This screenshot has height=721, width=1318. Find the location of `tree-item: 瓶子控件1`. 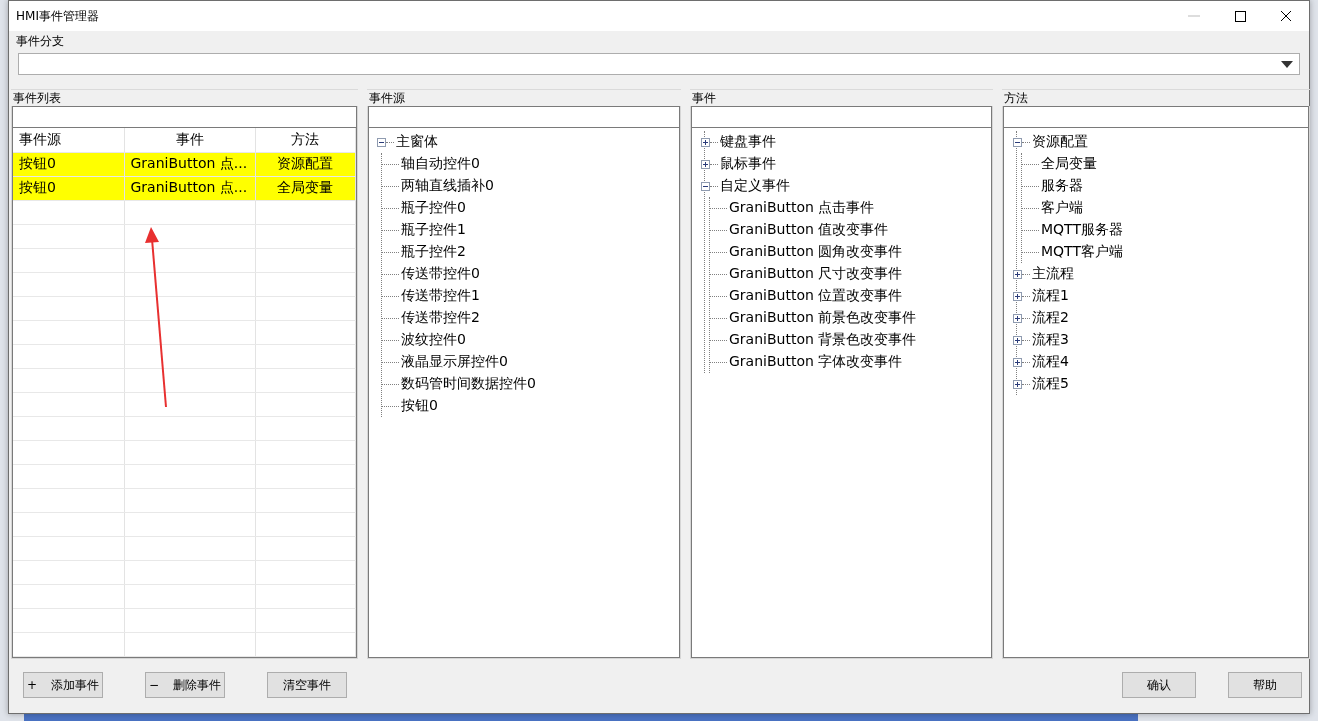

tree-item: 瓶子控件1 is located at coordinates (432, 230).